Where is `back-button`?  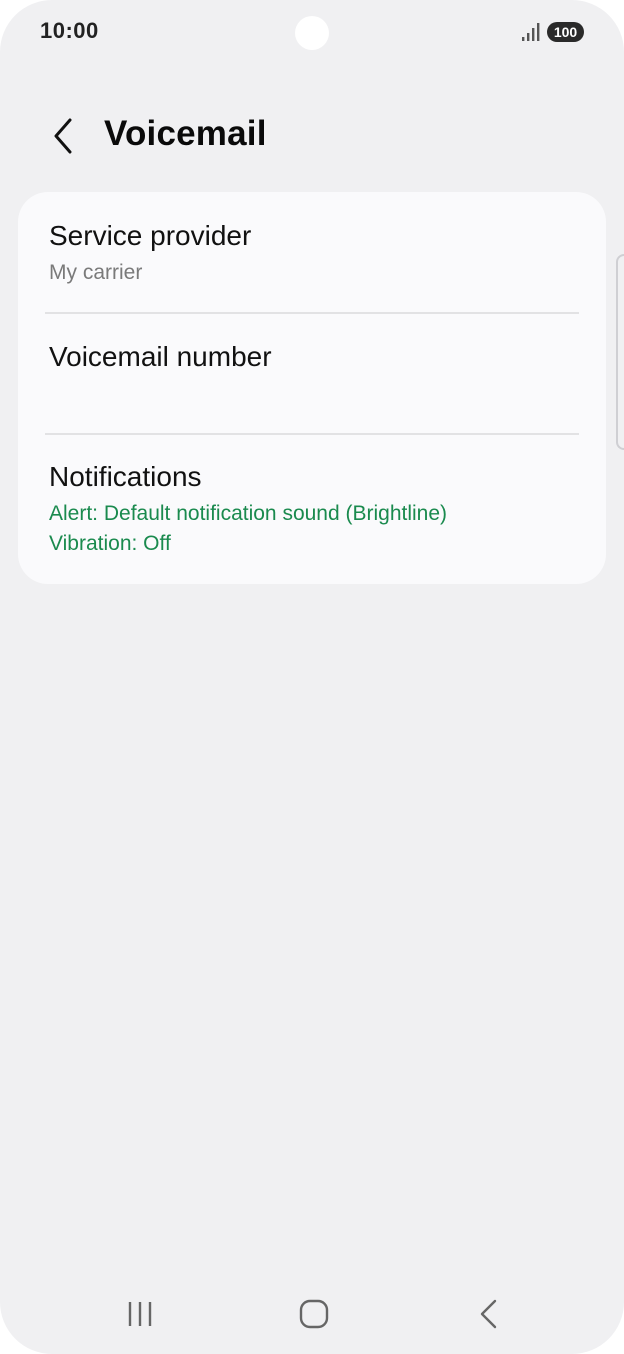 back-button is located at coordinates (63, 136).